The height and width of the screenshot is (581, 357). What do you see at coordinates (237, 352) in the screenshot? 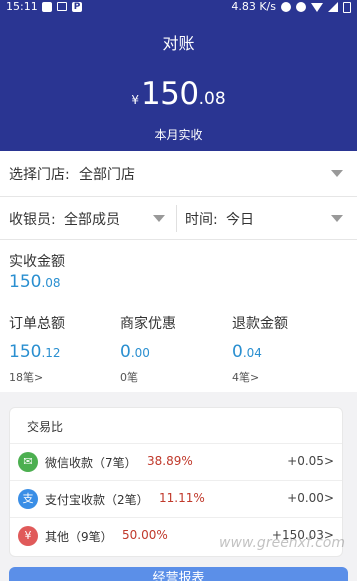
I see `refund-int: 0` at bounding box center [237, 352].